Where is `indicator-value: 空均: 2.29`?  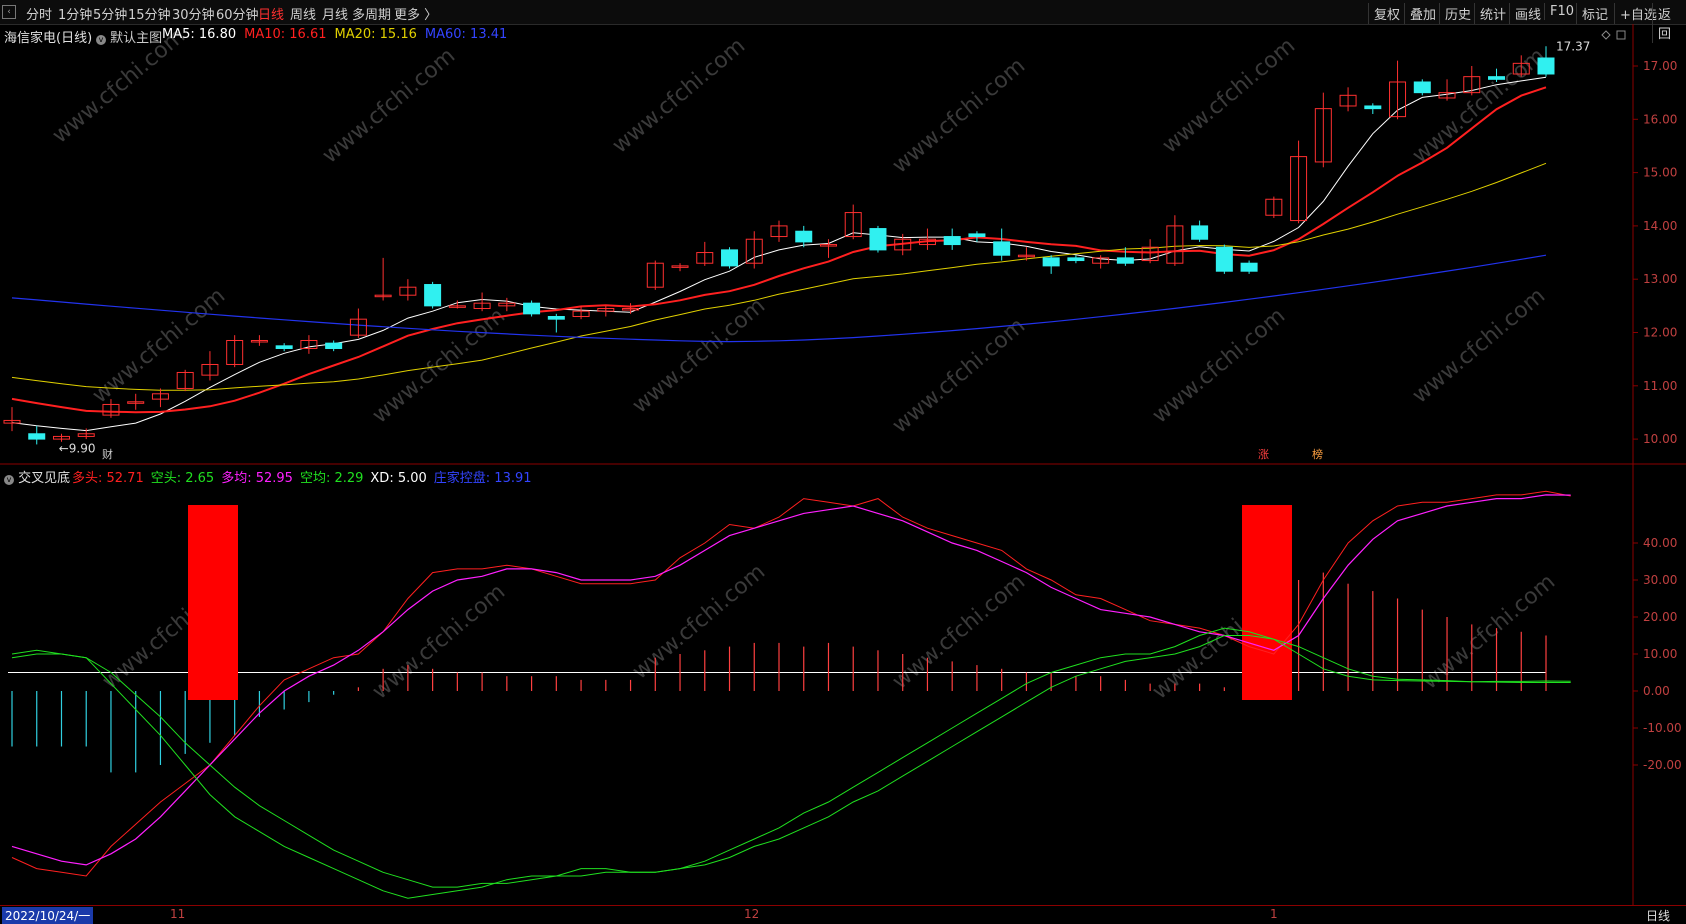 indicator-value: 空均: 2.29 is located at coordinates (331, 478).